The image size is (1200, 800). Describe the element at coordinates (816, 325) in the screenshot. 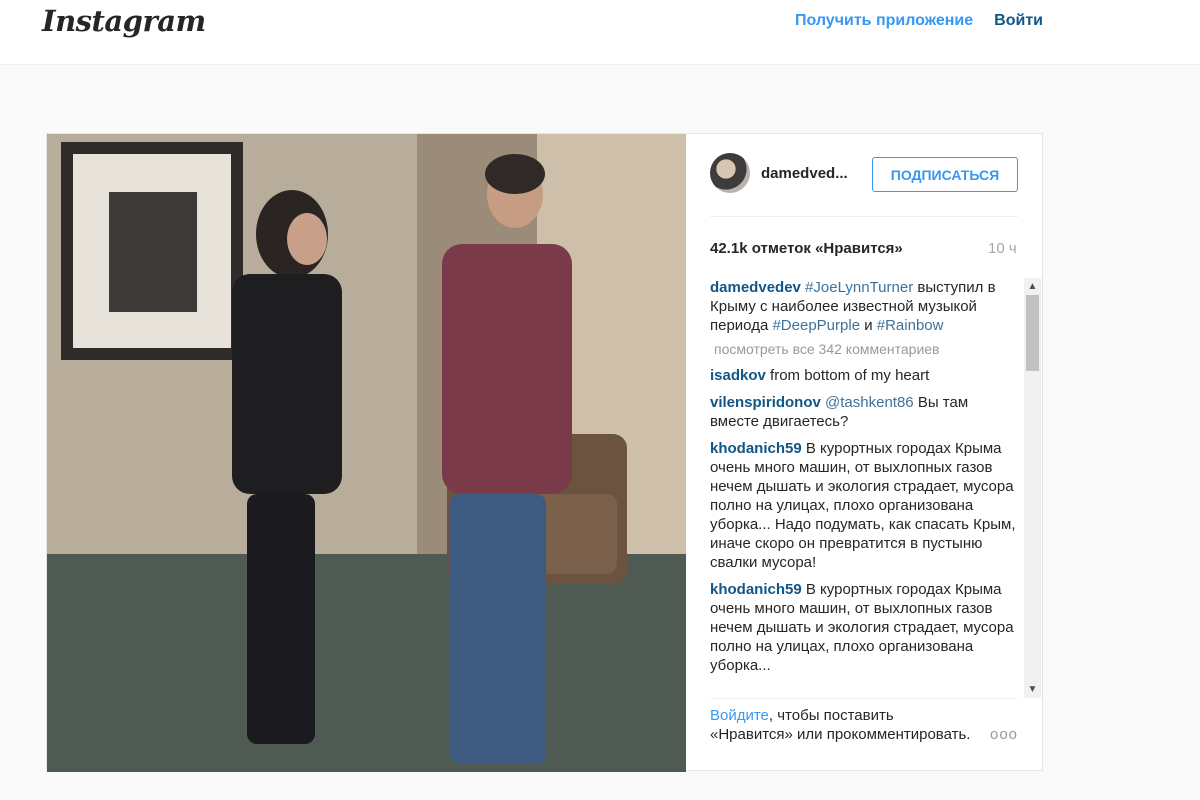

I see `caption-hashtag: #DeepPurple` at that location.